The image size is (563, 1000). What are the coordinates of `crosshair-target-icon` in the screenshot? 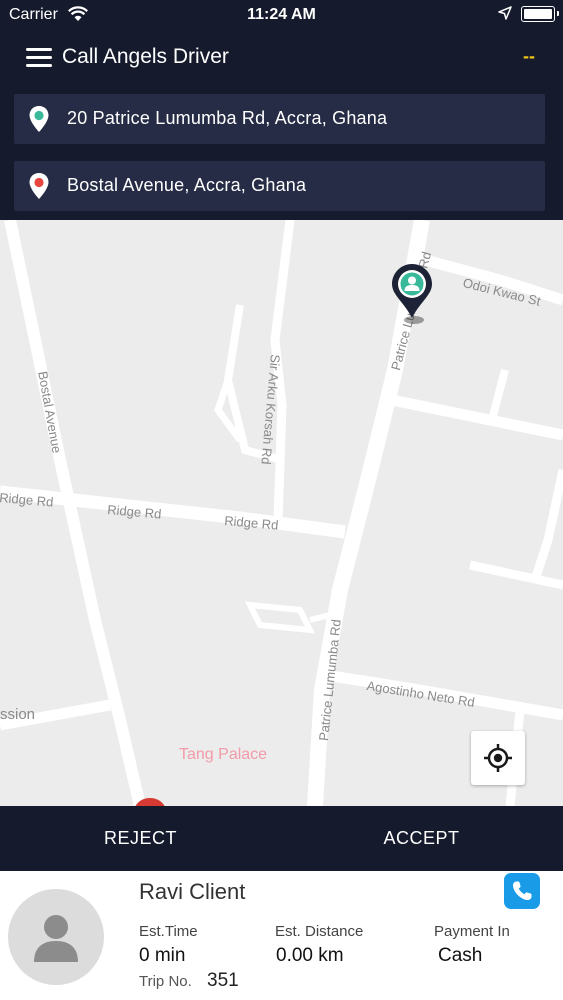 It's located at (498, 758).